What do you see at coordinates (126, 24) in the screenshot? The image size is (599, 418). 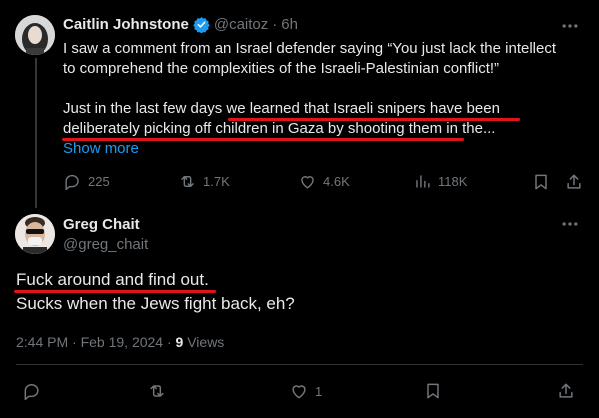 I see `author-name: Caitlin Johnstone` at bounding box center [126, 24].